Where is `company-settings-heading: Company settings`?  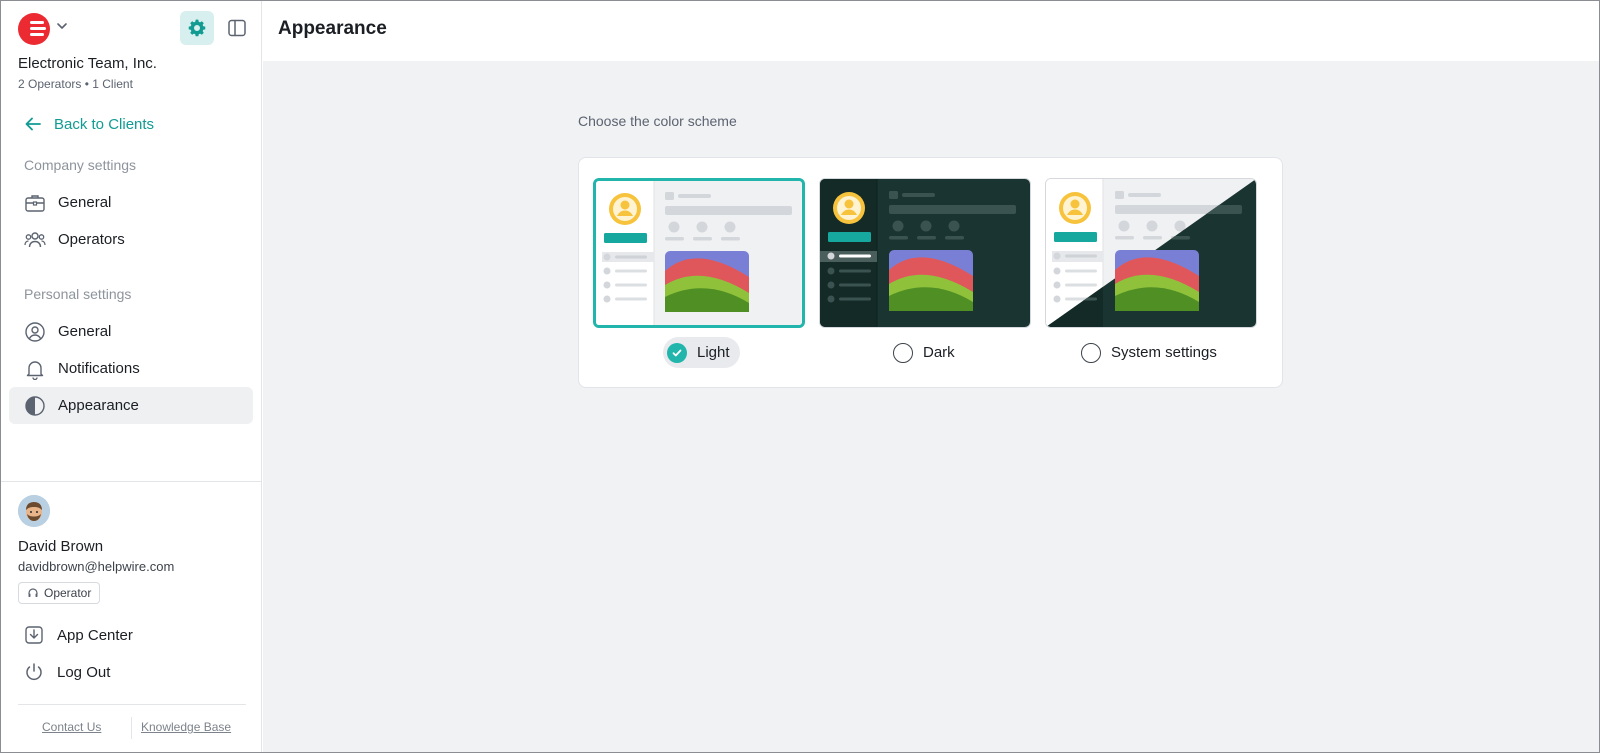 company-settings-heading: Company settings is located at coordinates (80, 165).